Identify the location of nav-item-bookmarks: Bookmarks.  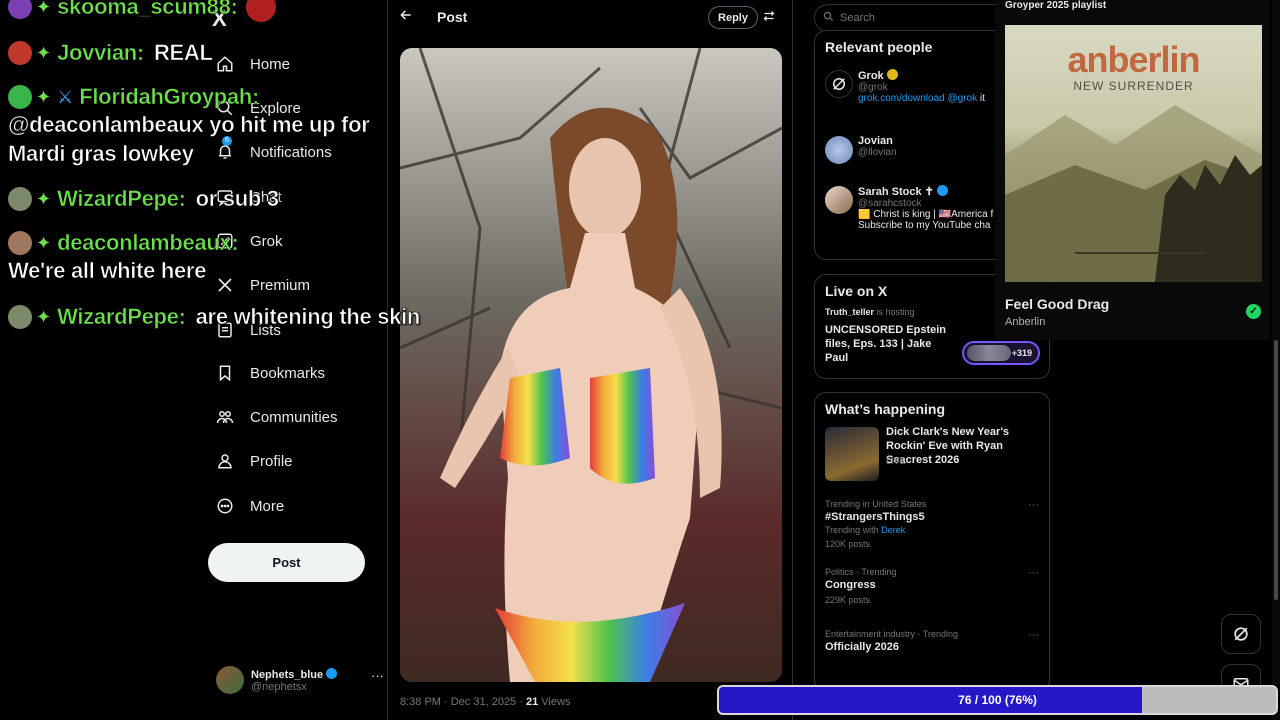
(269, 373).